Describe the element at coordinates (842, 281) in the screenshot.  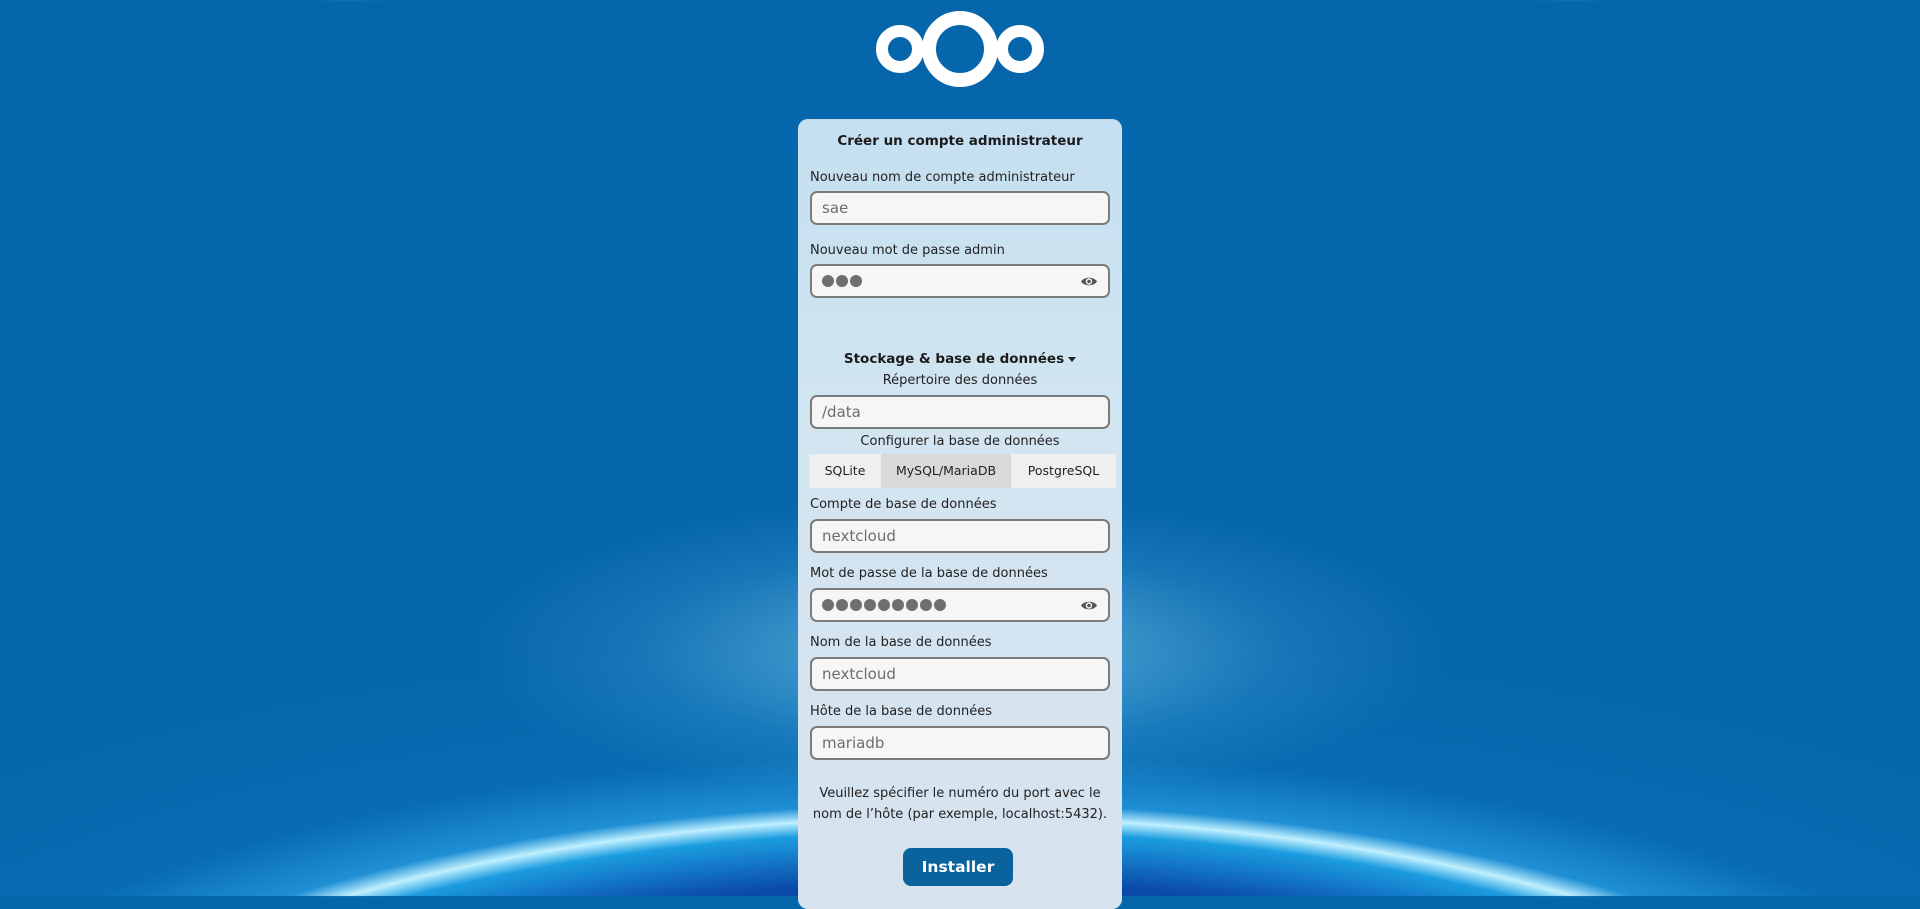
I see `admin-password-dots` at that location.